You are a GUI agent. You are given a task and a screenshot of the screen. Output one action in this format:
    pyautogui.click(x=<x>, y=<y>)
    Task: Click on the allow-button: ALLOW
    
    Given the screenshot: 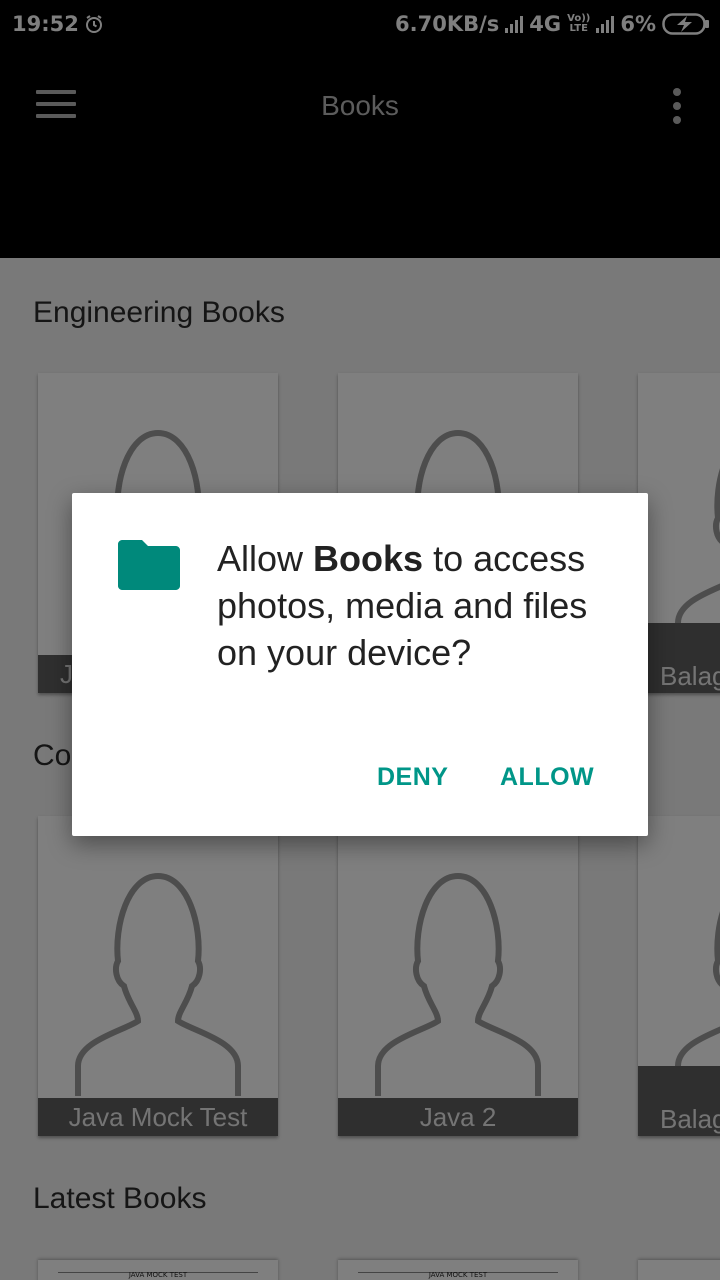 What is the action you would take?
    pyautogui.click(x=547, y=777)
    